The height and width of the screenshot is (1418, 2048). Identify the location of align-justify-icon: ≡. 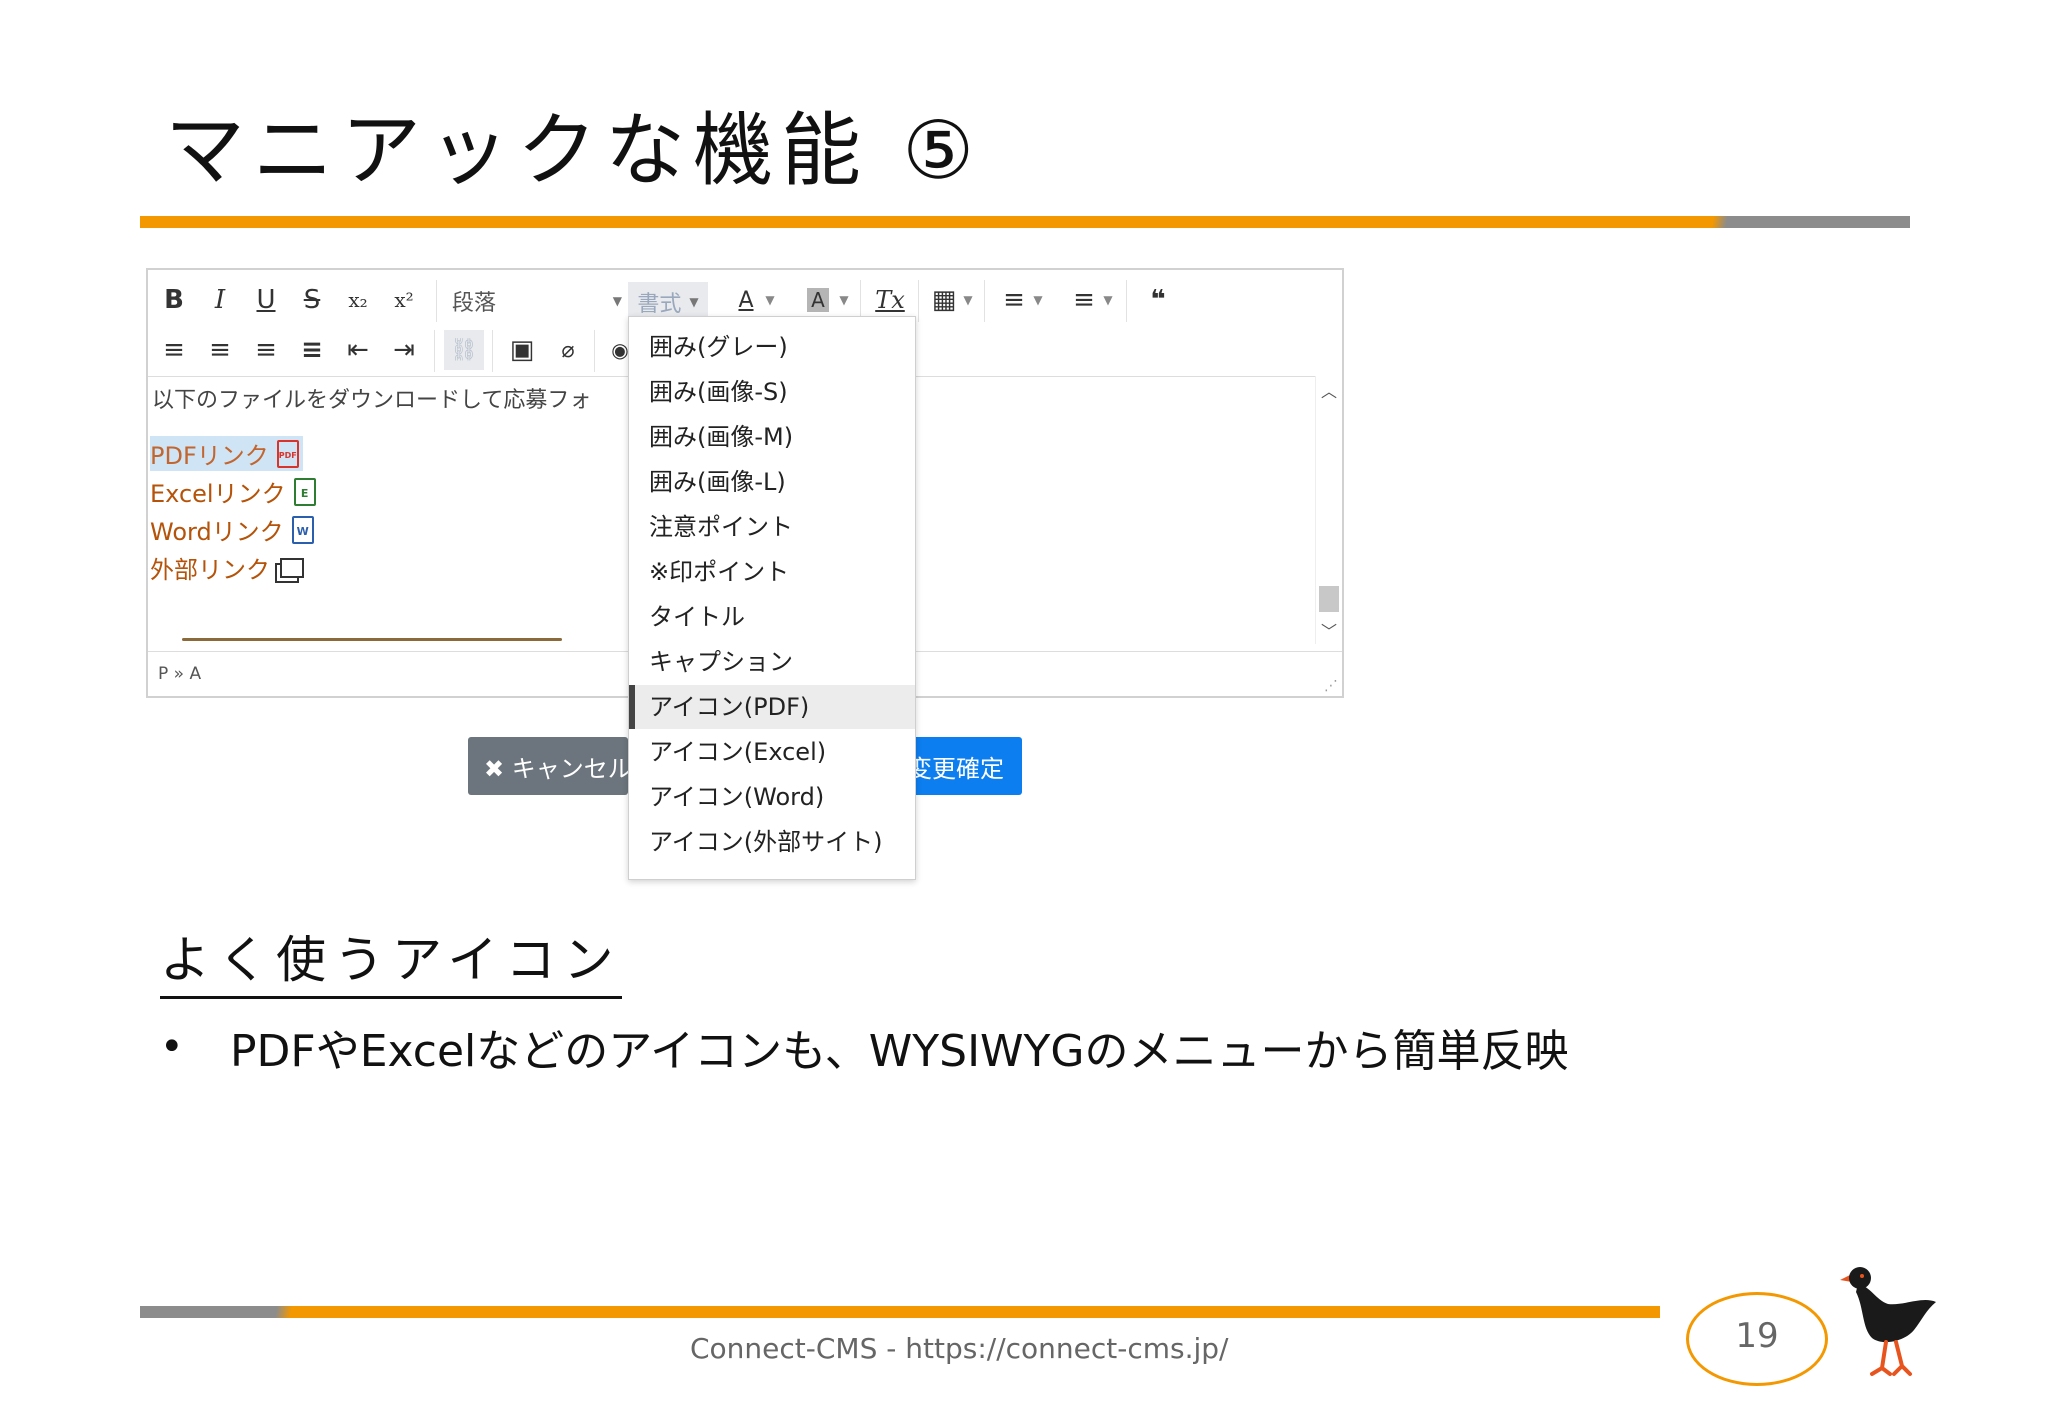
(312, 350).